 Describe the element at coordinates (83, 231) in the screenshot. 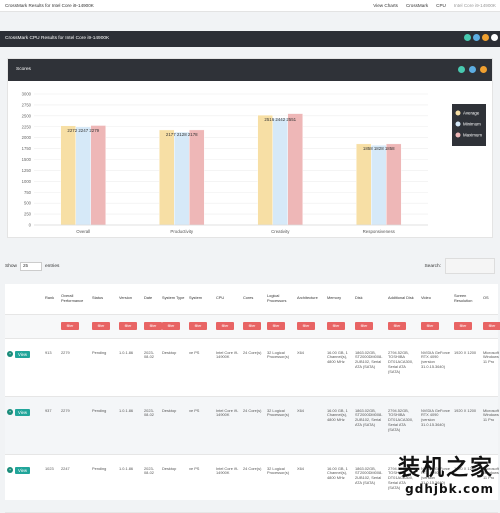

I see `x-category-label: Overall` at that location.